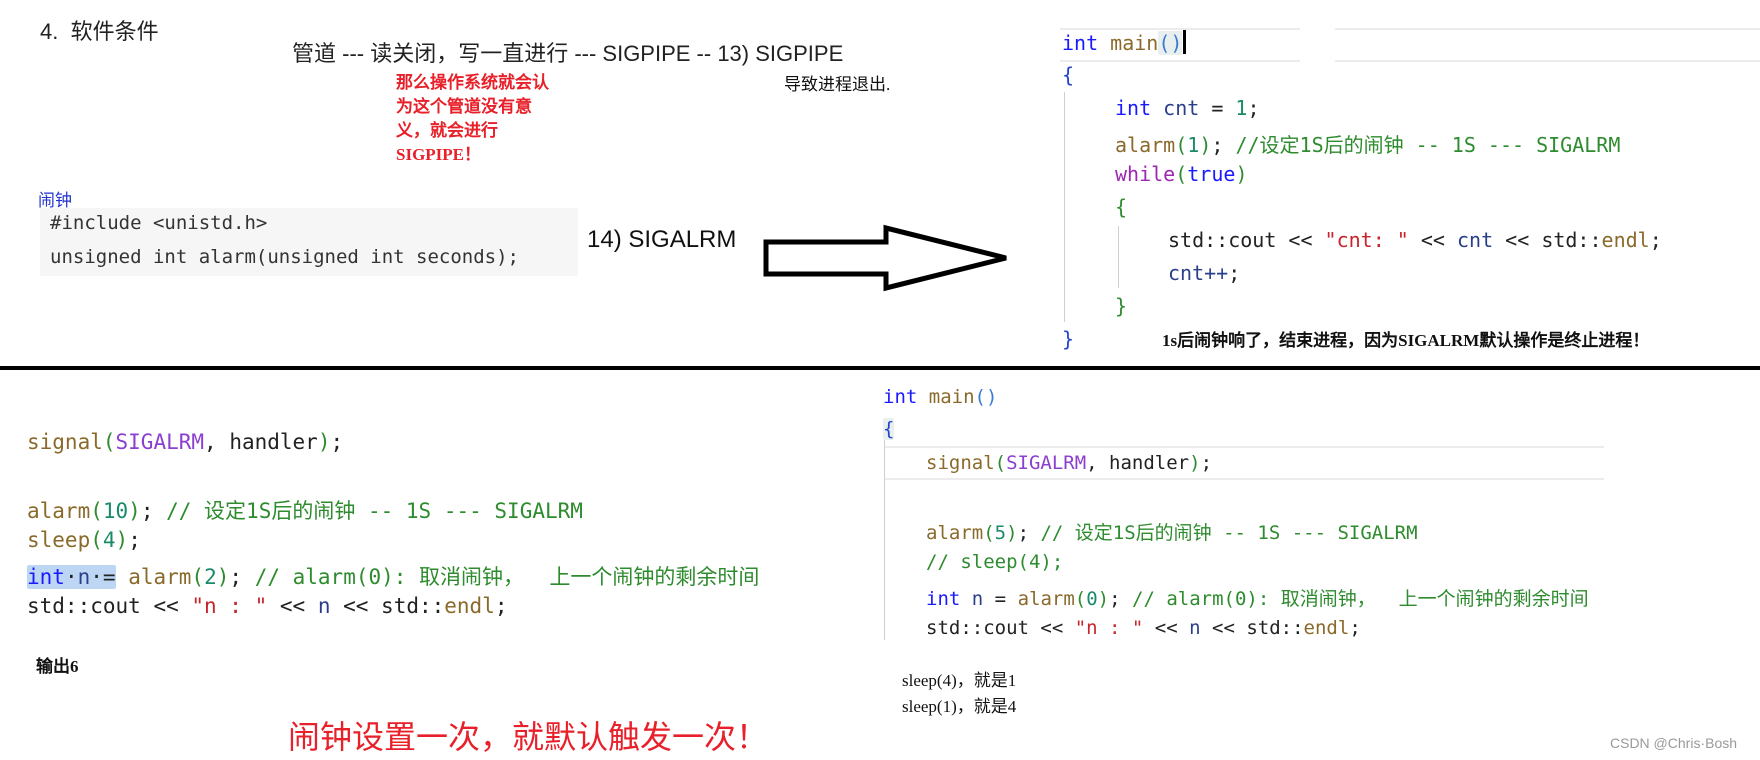  Describe the element at coordinates (464, 106) in the screenshot. I see `pipe-note-line-2: 为这个管道没有意` at that location.